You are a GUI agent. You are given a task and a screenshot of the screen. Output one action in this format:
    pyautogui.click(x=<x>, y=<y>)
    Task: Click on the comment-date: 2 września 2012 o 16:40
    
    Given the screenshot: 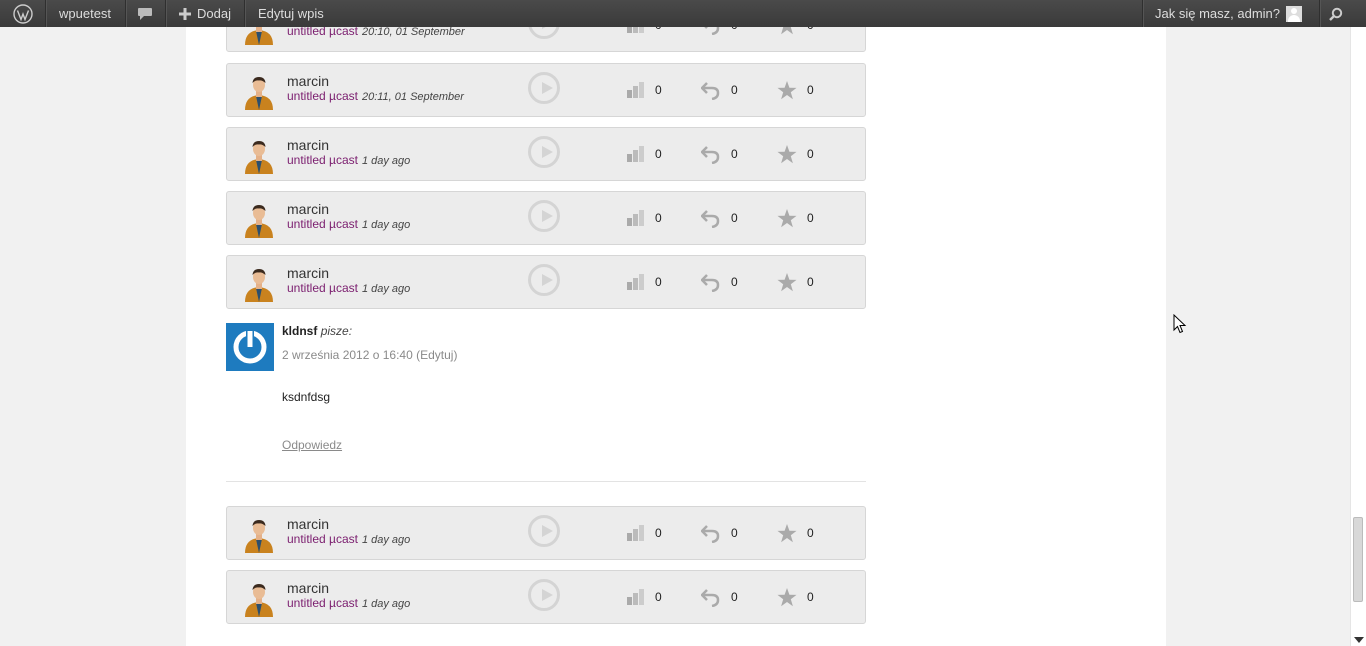 What is the action you would take?
    pyautogui.click(x=347, y=355)
    